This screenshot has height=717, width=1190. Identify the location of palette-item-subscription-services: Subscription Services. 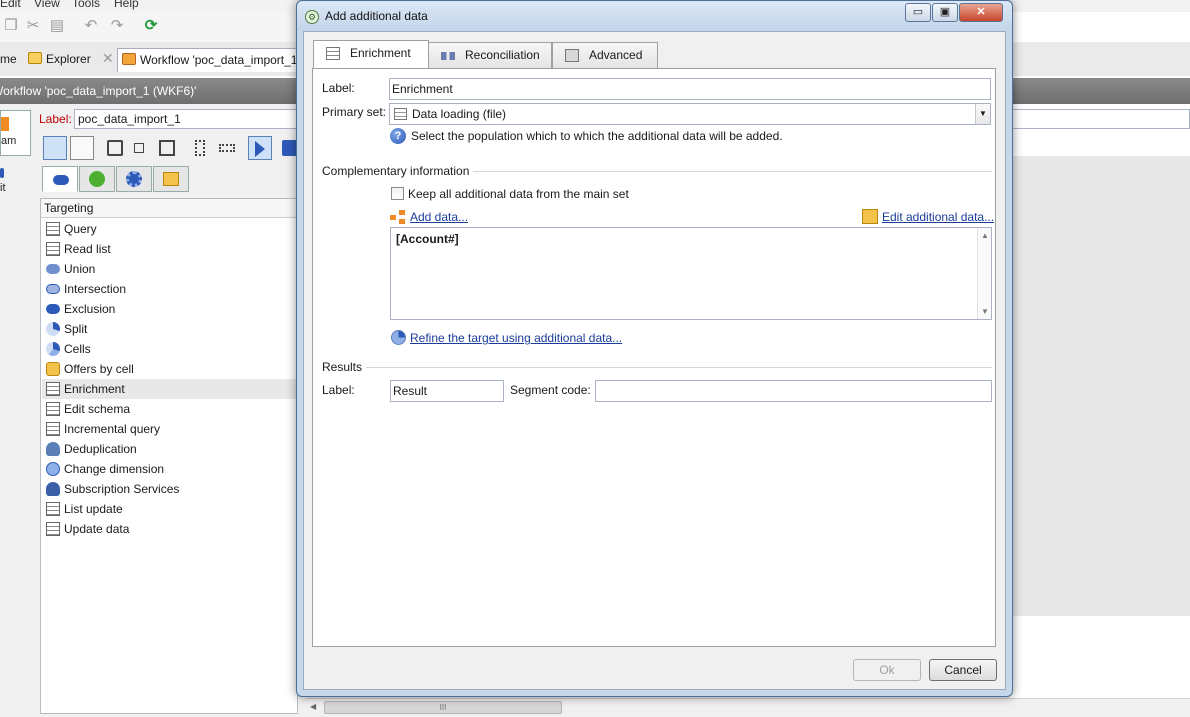
(169, 489).